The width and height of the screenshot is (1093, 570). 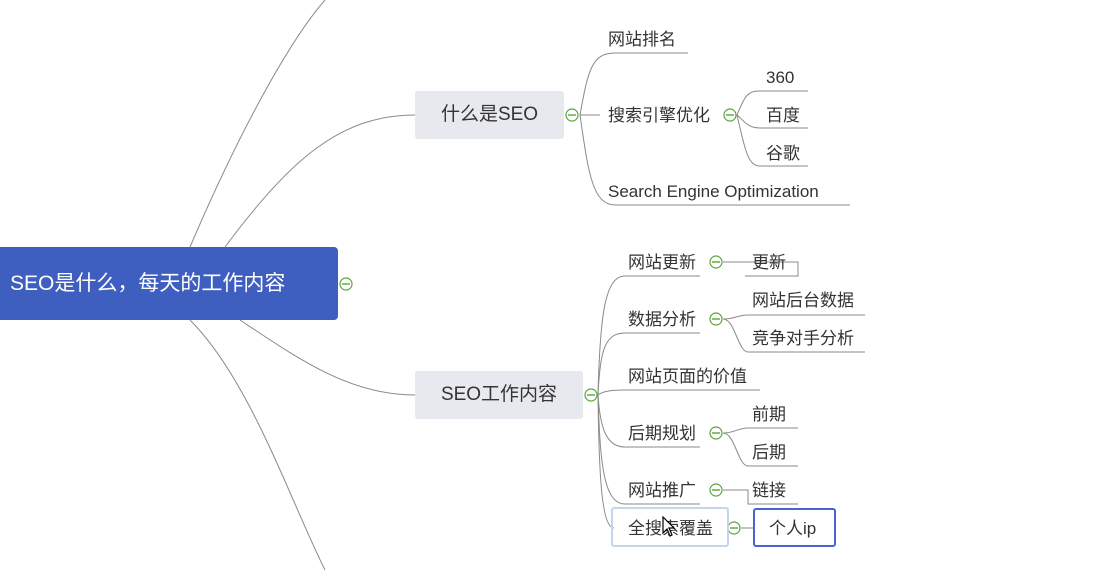 What do you see at coordinates (769, 453) in the screenshot?
I see `subtopic-late-stage: 后期` at bounding box center [769, 453].